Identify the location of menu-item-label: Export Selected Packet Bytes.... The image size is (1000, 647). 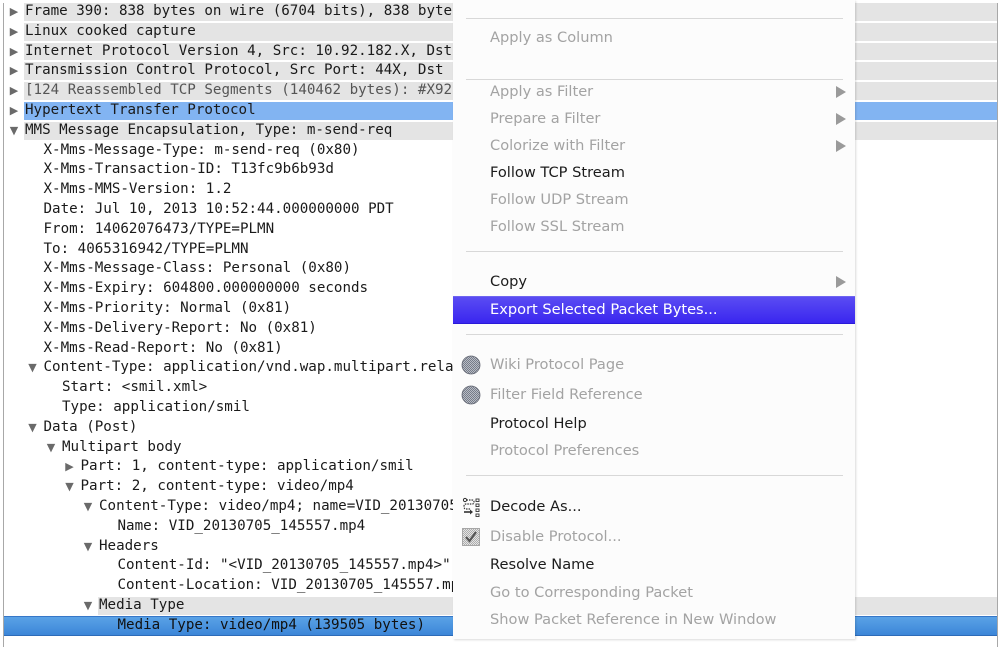
(604, 309).